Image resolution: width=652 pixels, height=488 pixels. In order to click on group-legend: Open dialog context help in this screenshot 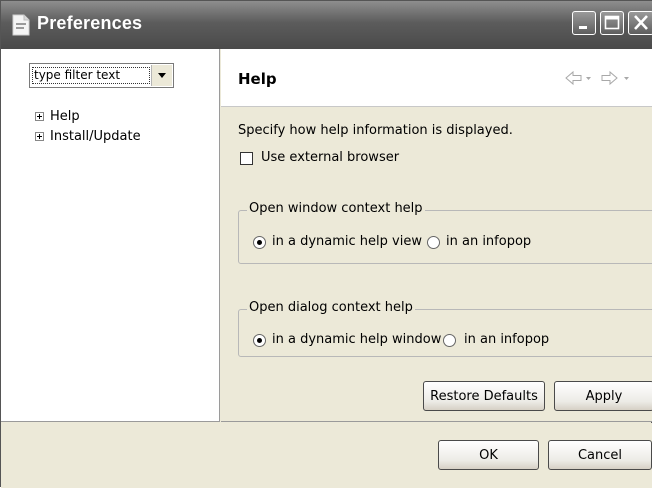, I will do `click(331, 307)`.